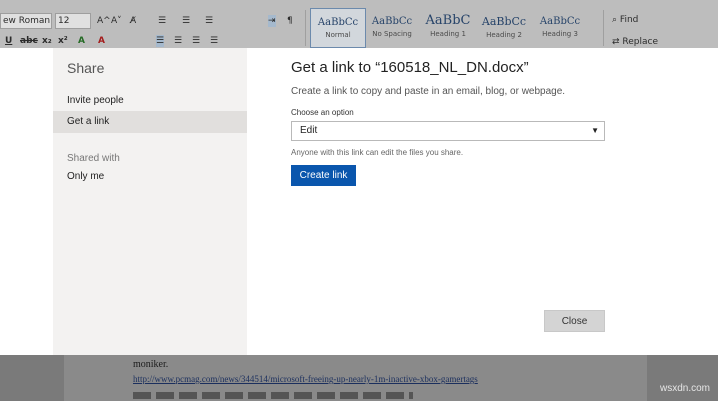 Image resolution: width=718 pixels, height=401 pixels. Describe the element at coordinates (574, 321) in the screenshot. I see `close-button: Close` at that location.